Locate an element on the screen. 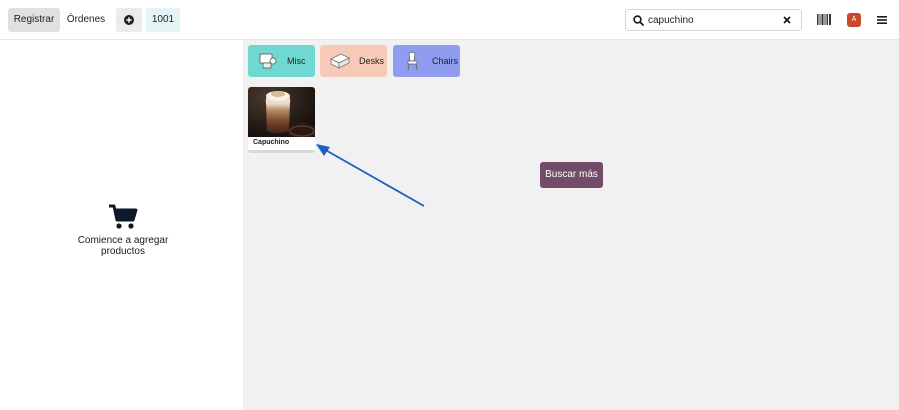 The image size is (899, 410). register-tab: Registrar is located at coordinates (34, 20).